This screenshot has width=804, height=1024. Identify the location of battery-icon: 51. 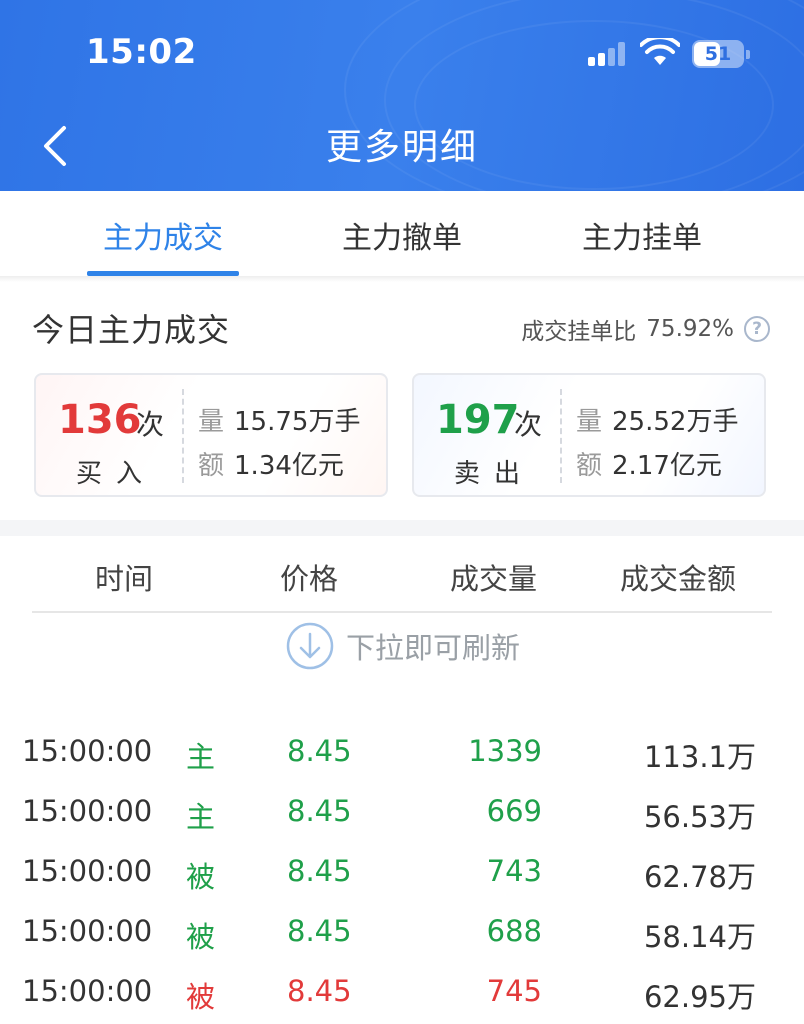
(721, 54).